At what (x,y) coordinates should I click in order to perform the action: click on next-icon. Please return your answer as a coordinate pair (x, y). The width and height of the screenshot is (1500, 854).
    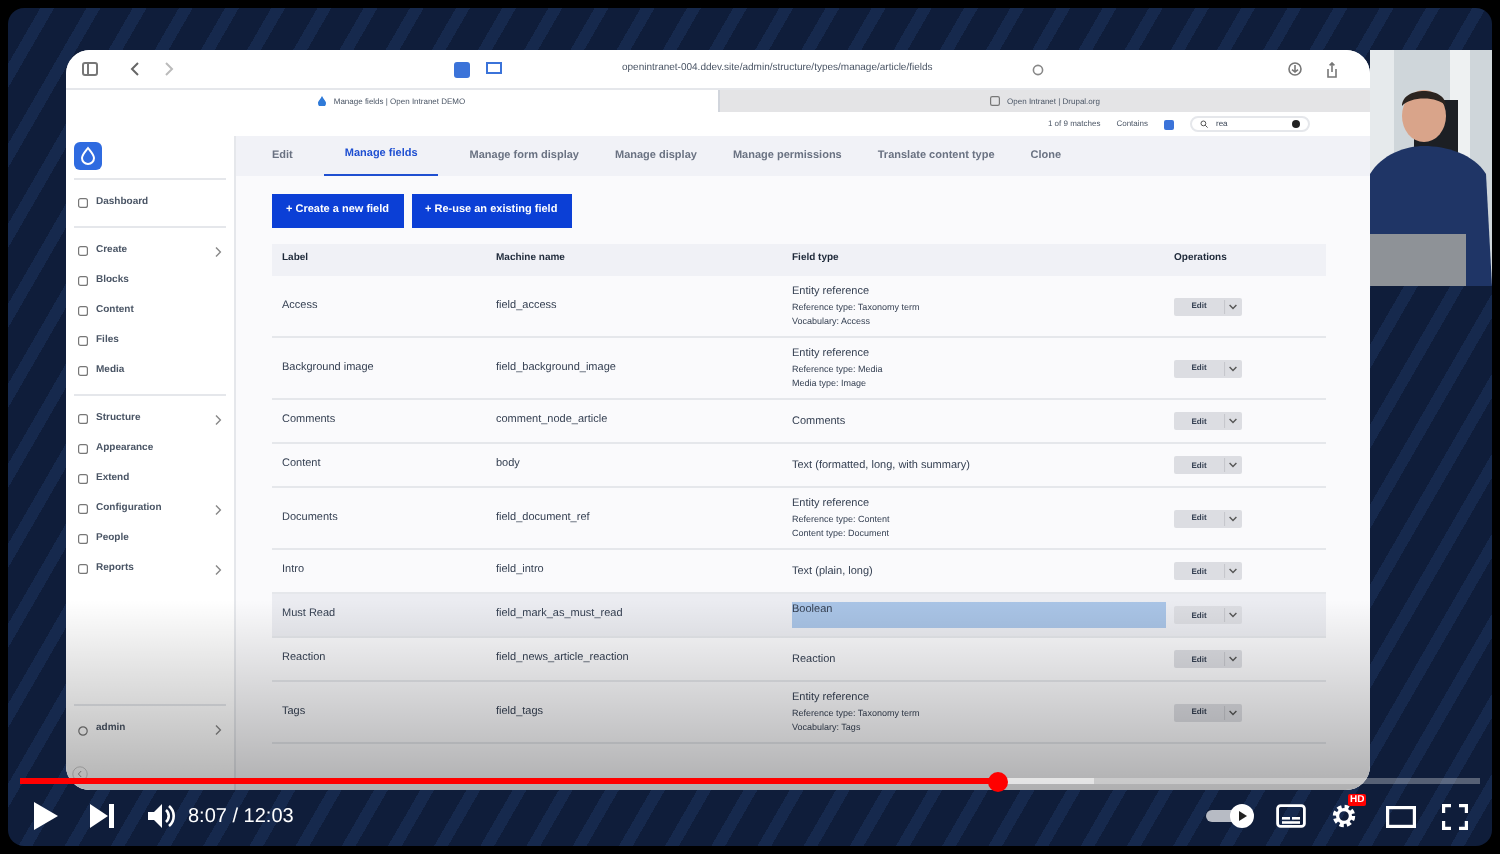
    Looking at the image, I should click on (102, 816).